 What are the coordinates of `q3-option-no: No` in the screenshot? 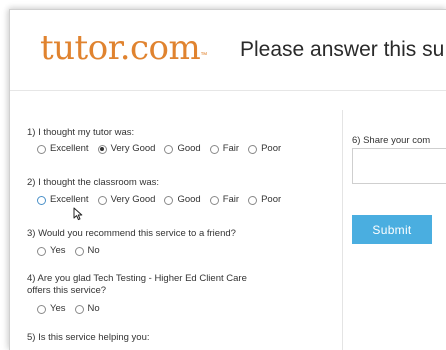 It's located at (87, 251).